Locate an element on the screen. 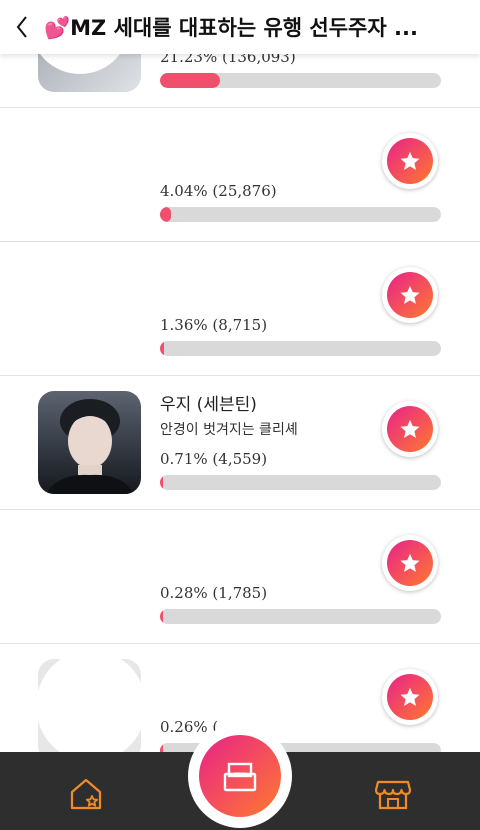 The image size is (480, 830). nav-store-button is located at coordinates (393, 794).